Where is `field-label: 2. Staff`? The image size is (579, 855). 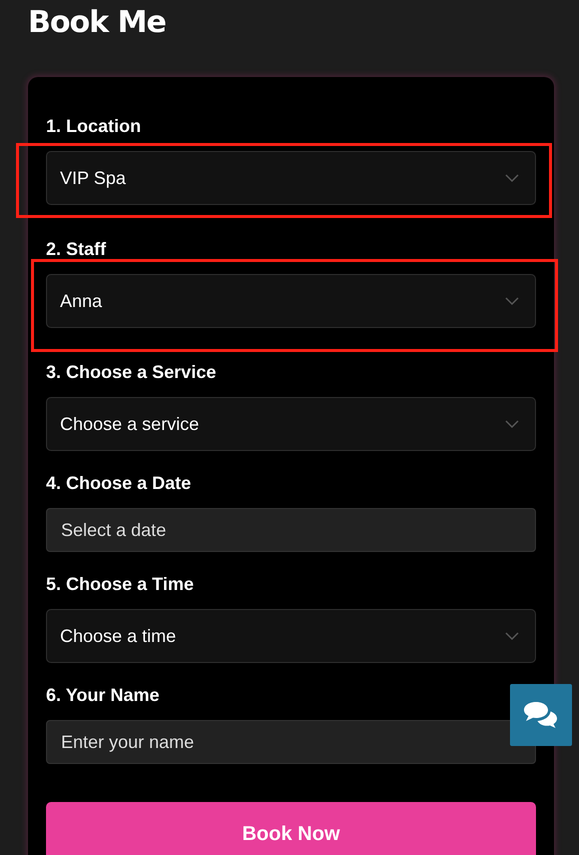
field-label: 2. Staff is located at coordinates (77, 249).